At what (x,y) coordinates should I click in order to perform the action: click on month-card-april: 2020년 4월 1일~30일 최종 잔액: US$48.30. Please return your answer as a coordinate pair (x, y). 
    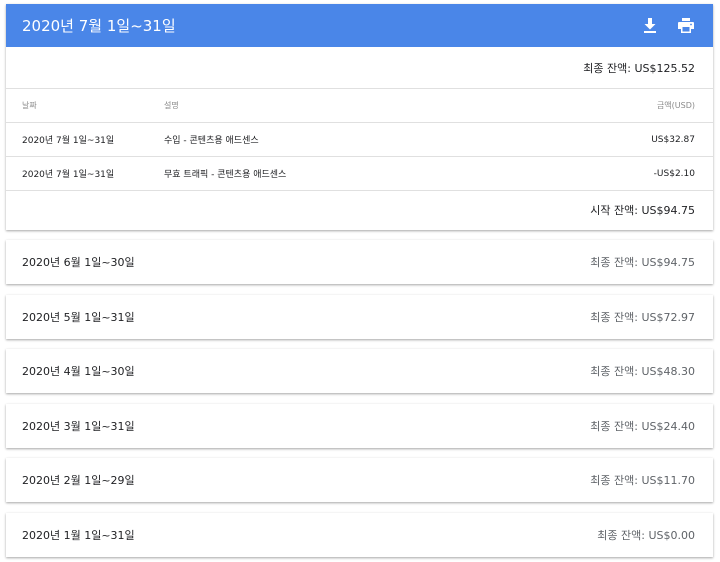
    Looking at the image, I should click on (359, 371).